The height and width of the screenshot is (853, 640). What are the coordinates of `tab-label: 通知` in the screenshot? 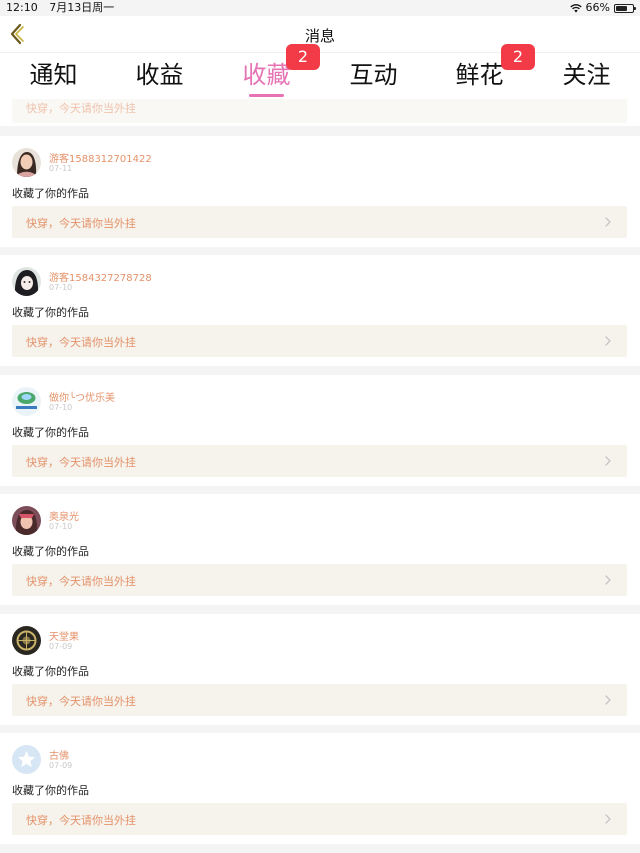 It's located at (53, 75).